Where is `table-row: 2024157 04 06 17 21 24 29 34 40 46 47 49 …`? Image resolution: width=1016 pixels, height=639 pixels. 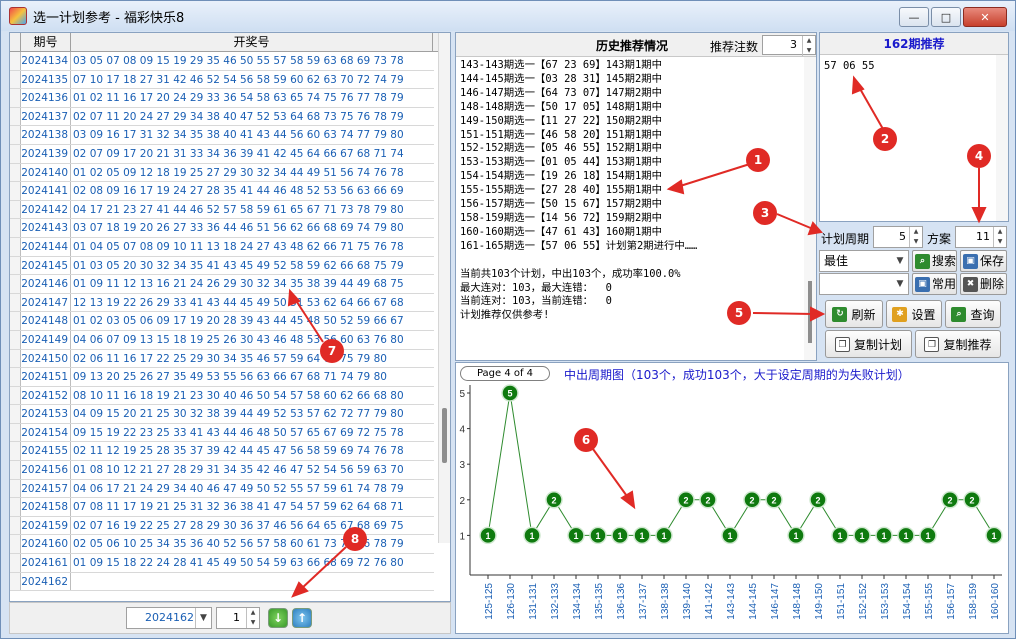 table-row: 2024157 04 06 17 21 24 29 34 40 46 47 49 … is located at coordinates (222, 489).